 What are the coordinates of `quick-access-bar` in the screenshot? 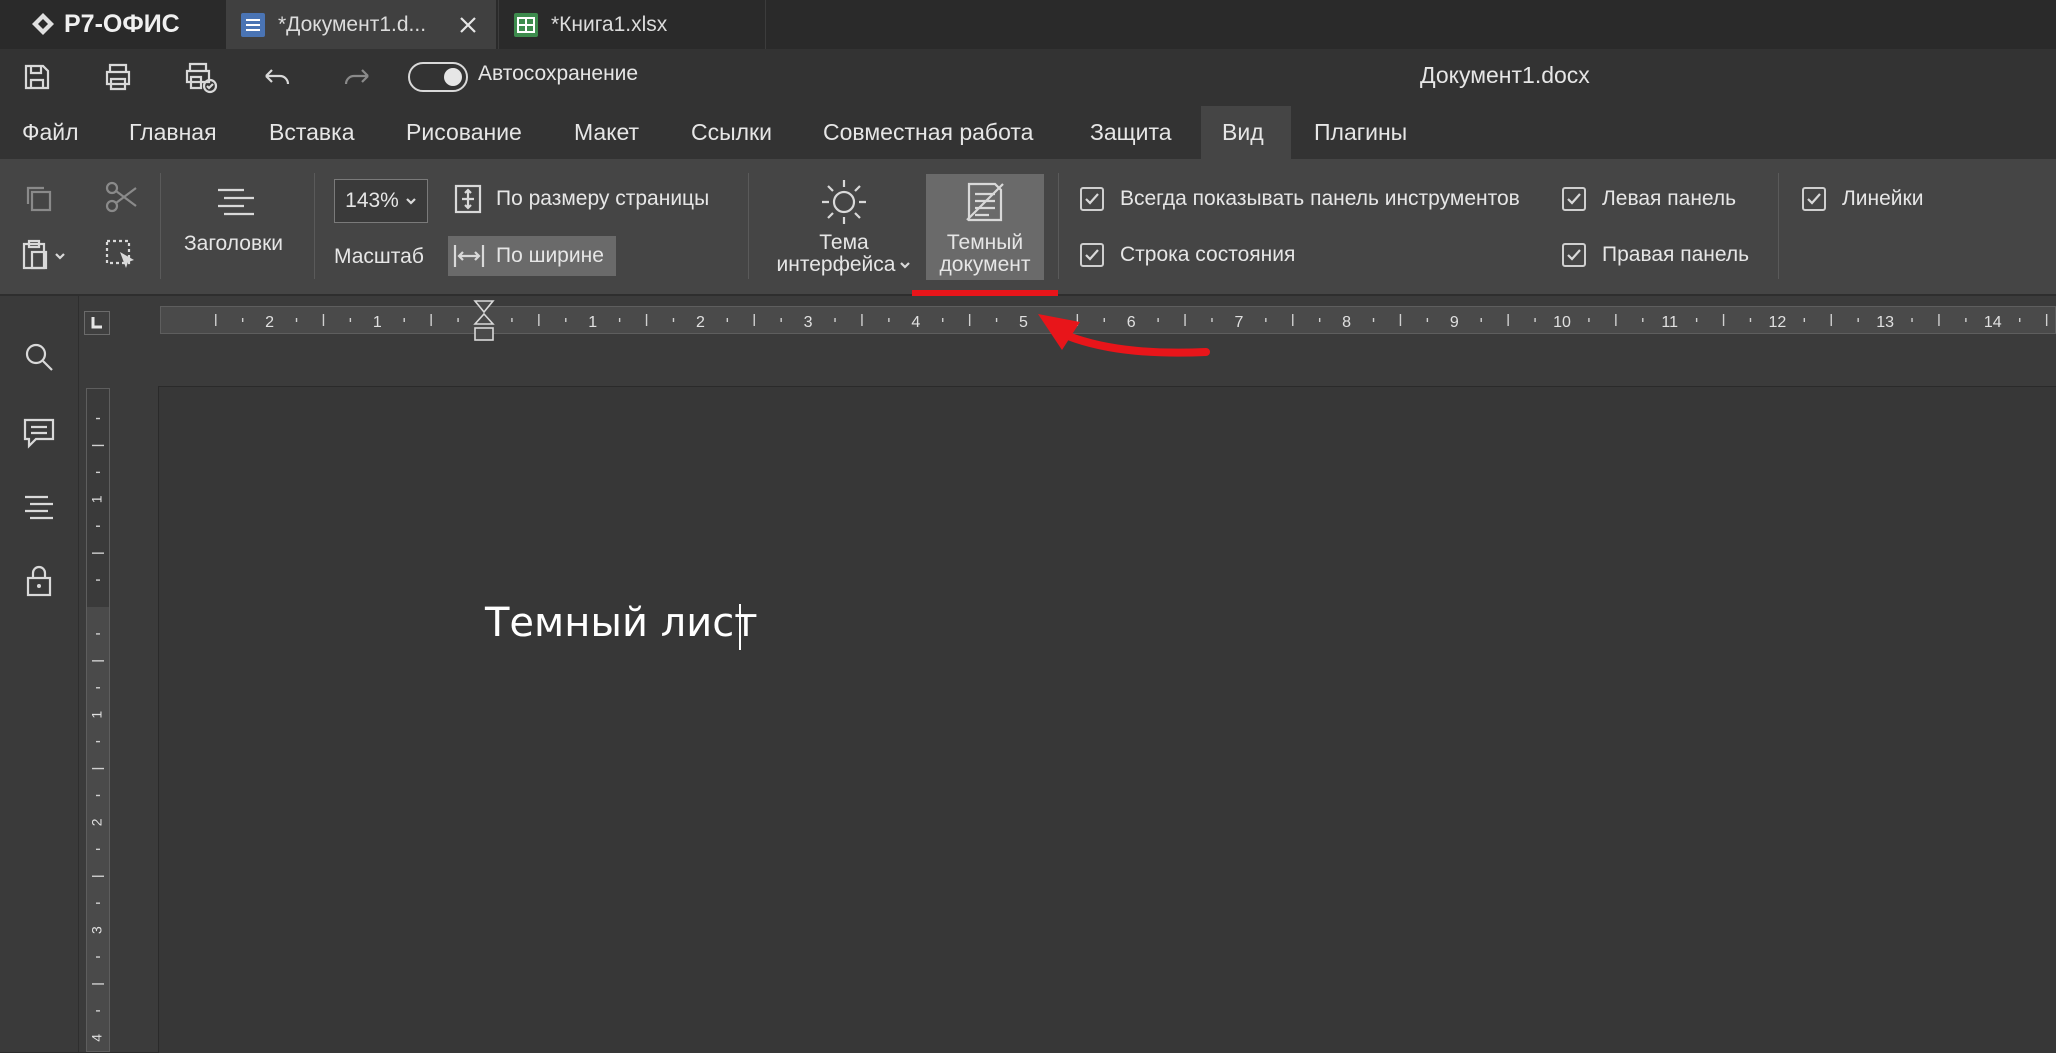 It's located at (1028, 77).